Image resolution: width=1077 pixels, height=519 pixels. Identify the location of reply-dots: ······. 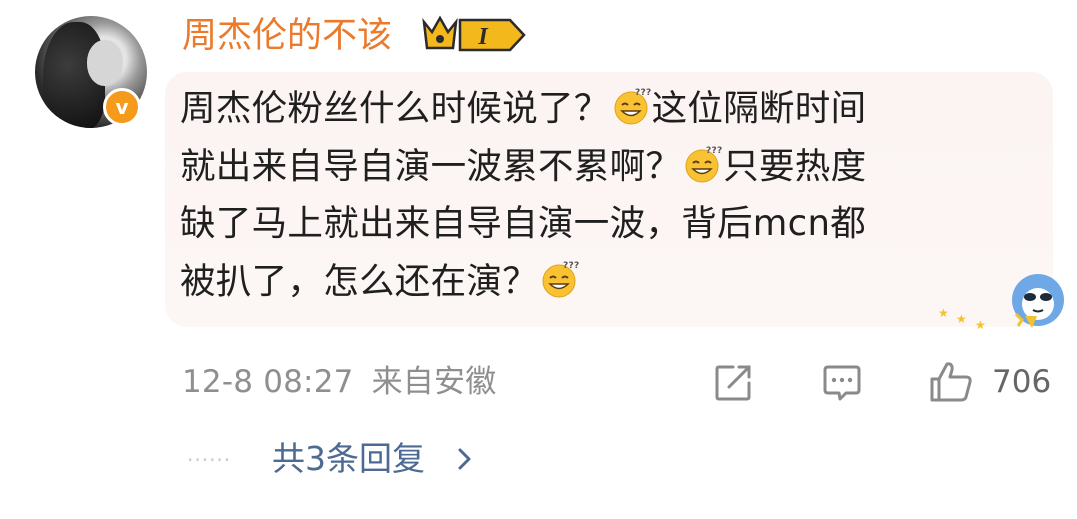
(209, 460).